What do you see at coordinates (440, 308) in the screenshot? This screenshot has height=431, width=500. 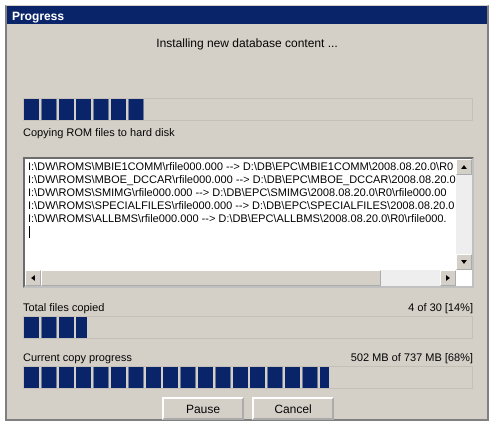 I see `total-reading: 4 of 30 [14%]` at bounding box center [440, 308].